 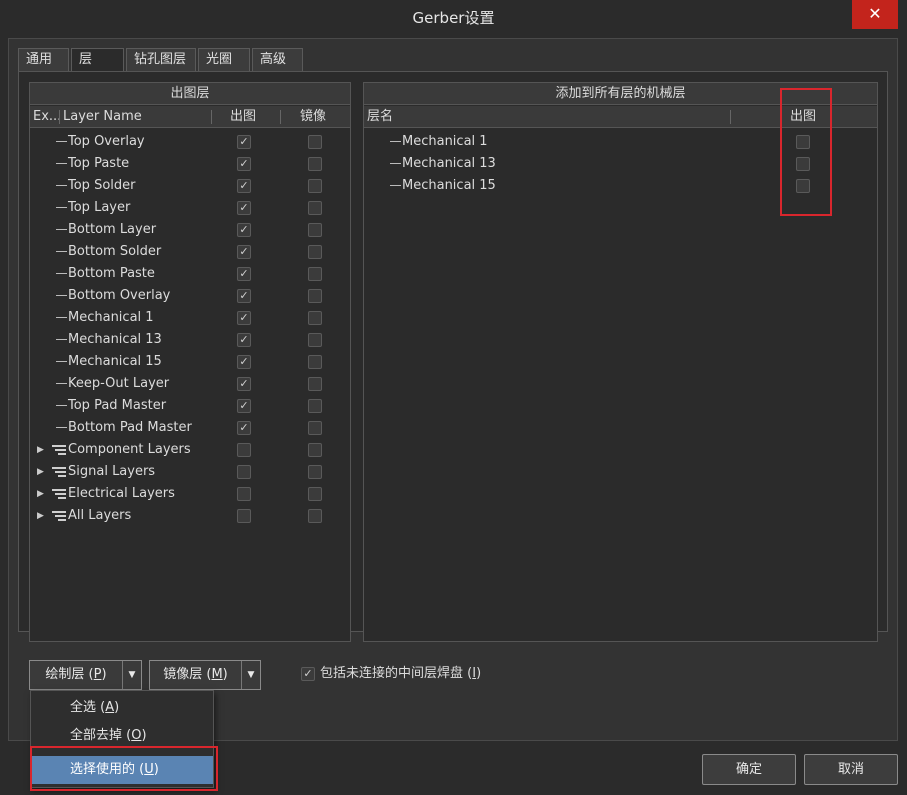 What do you see at coordinates (190, 318) in the screenshot?
I see `layer-row: Mechanical 1 ✓` at bounding box center [190, 318].